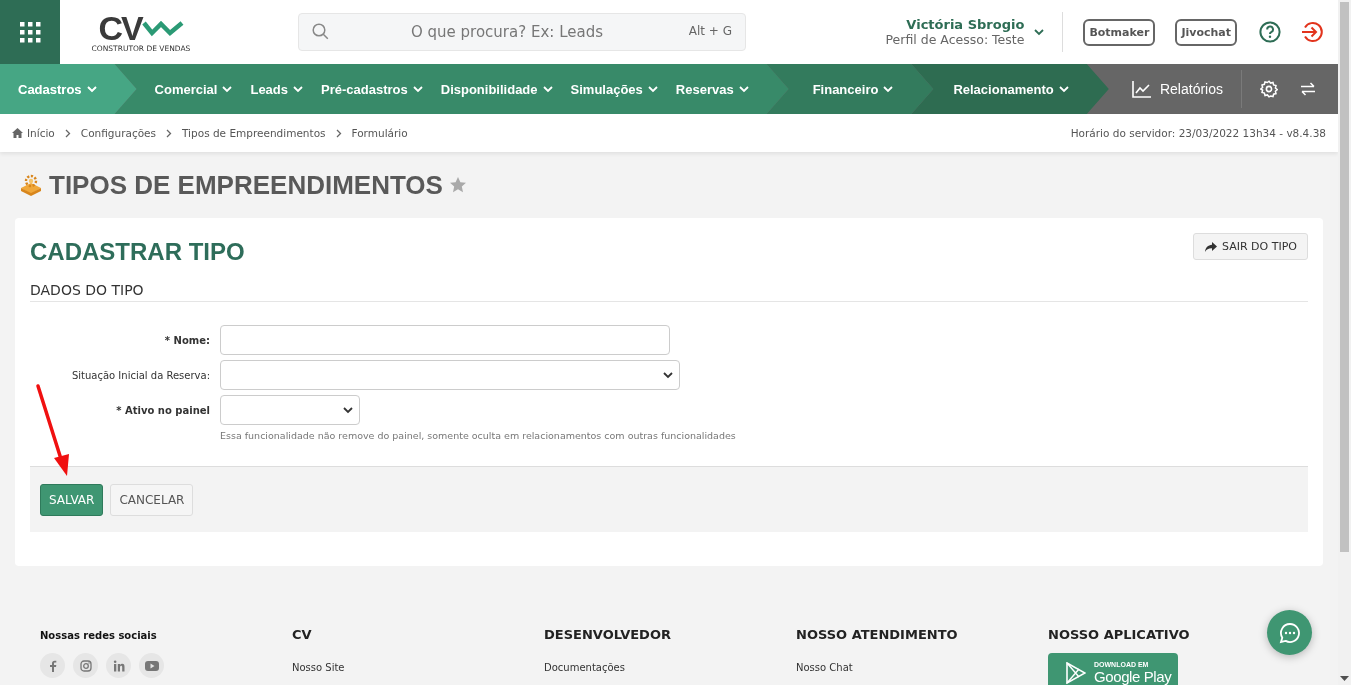 The height and width of the screenshot is (685, 1351). I want to click on box-gear-icon, so click(31, 185).